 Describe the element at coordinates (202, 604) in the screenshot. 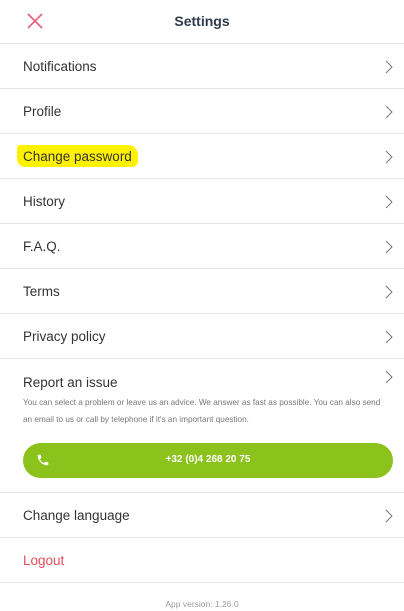

I see `app-version: App version: 1.26.0` at that location.